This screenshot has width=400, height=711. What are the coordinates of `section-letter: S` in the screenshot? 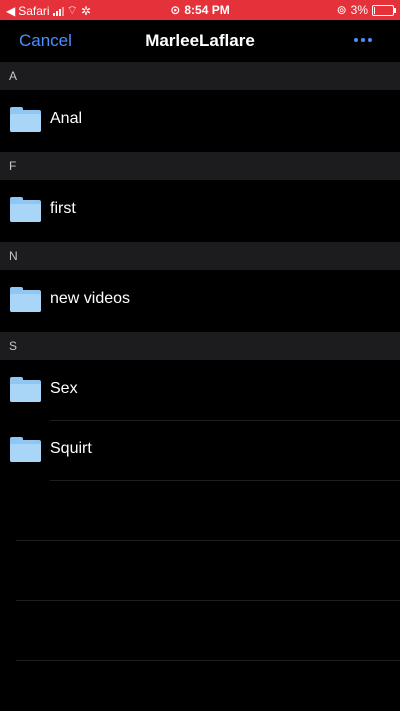 It's located at (13, 346).